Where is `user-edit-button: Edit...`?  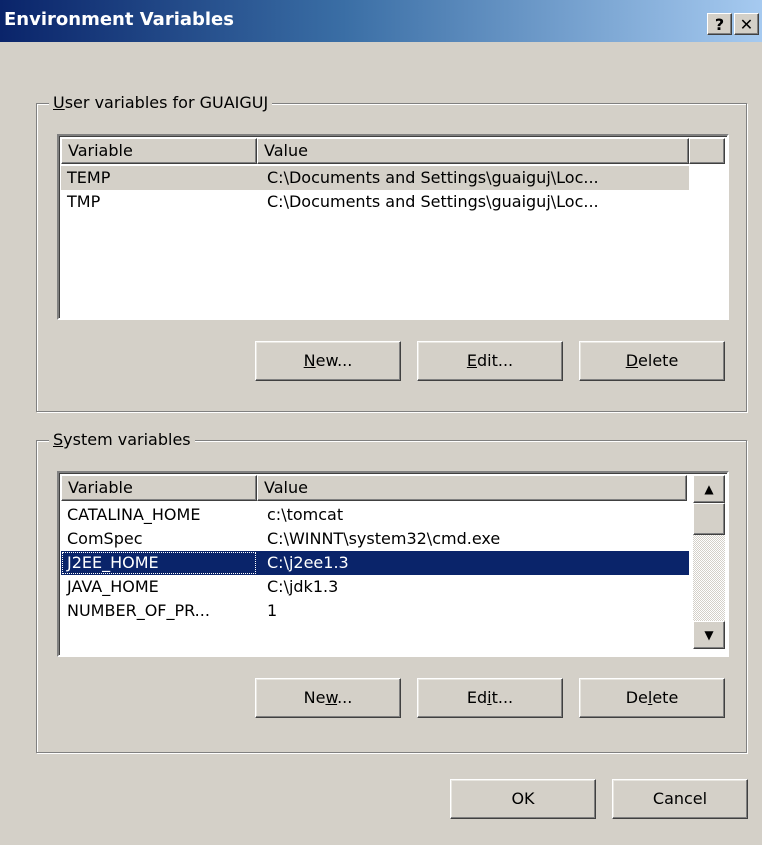 user-edit-button: Edit... is located at coordinates (490, 361).